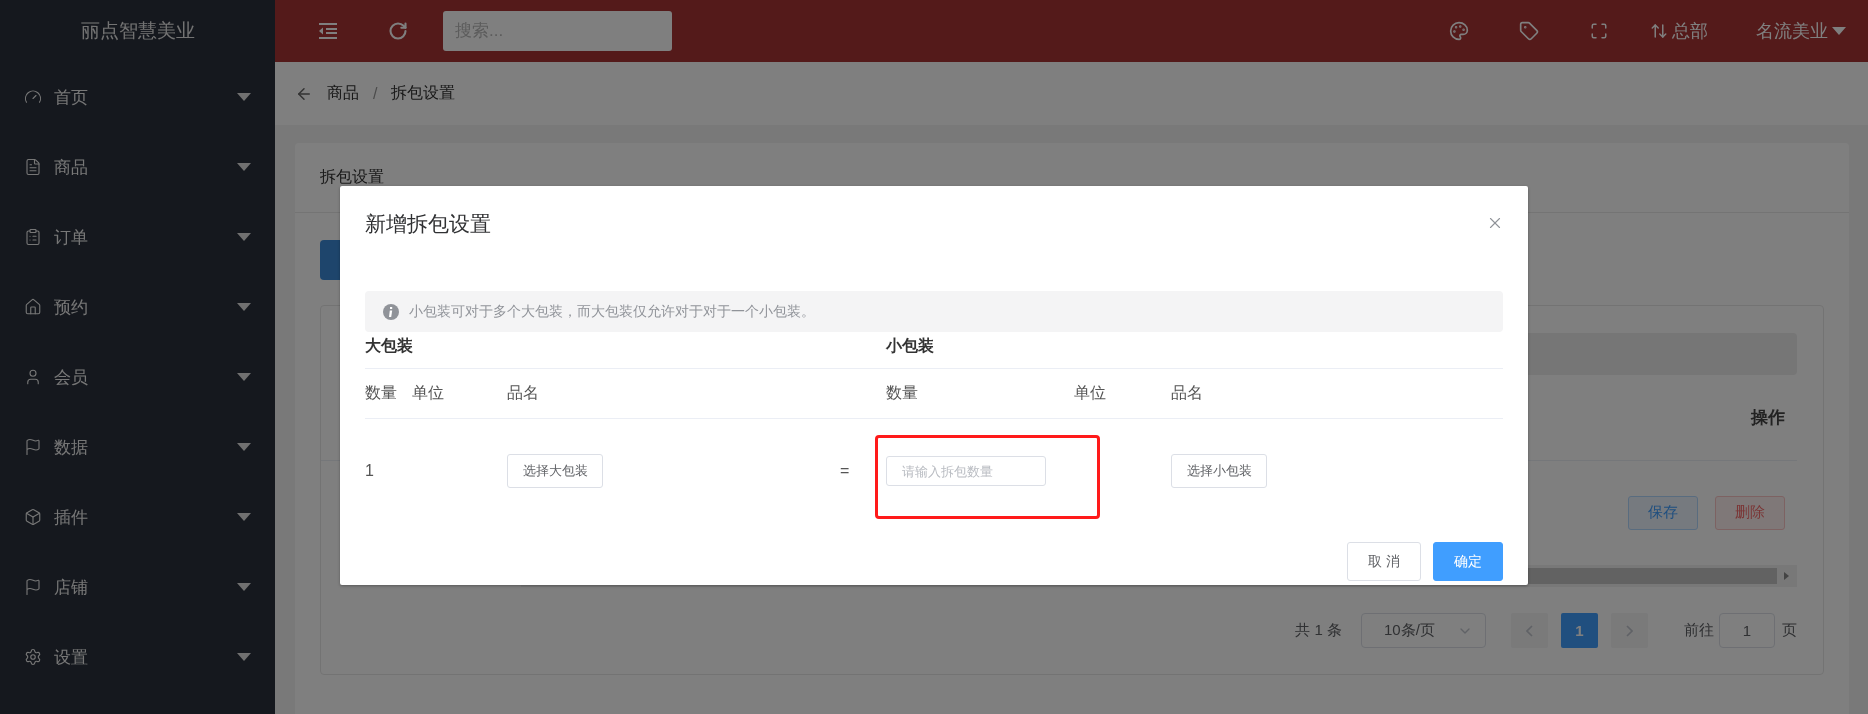 This screenshot has width=1868, height=714. What do you see at coordinates (1750, 512) in the screenshot?
I see `delete-button: 删除` at bounding box center [1750, 512].